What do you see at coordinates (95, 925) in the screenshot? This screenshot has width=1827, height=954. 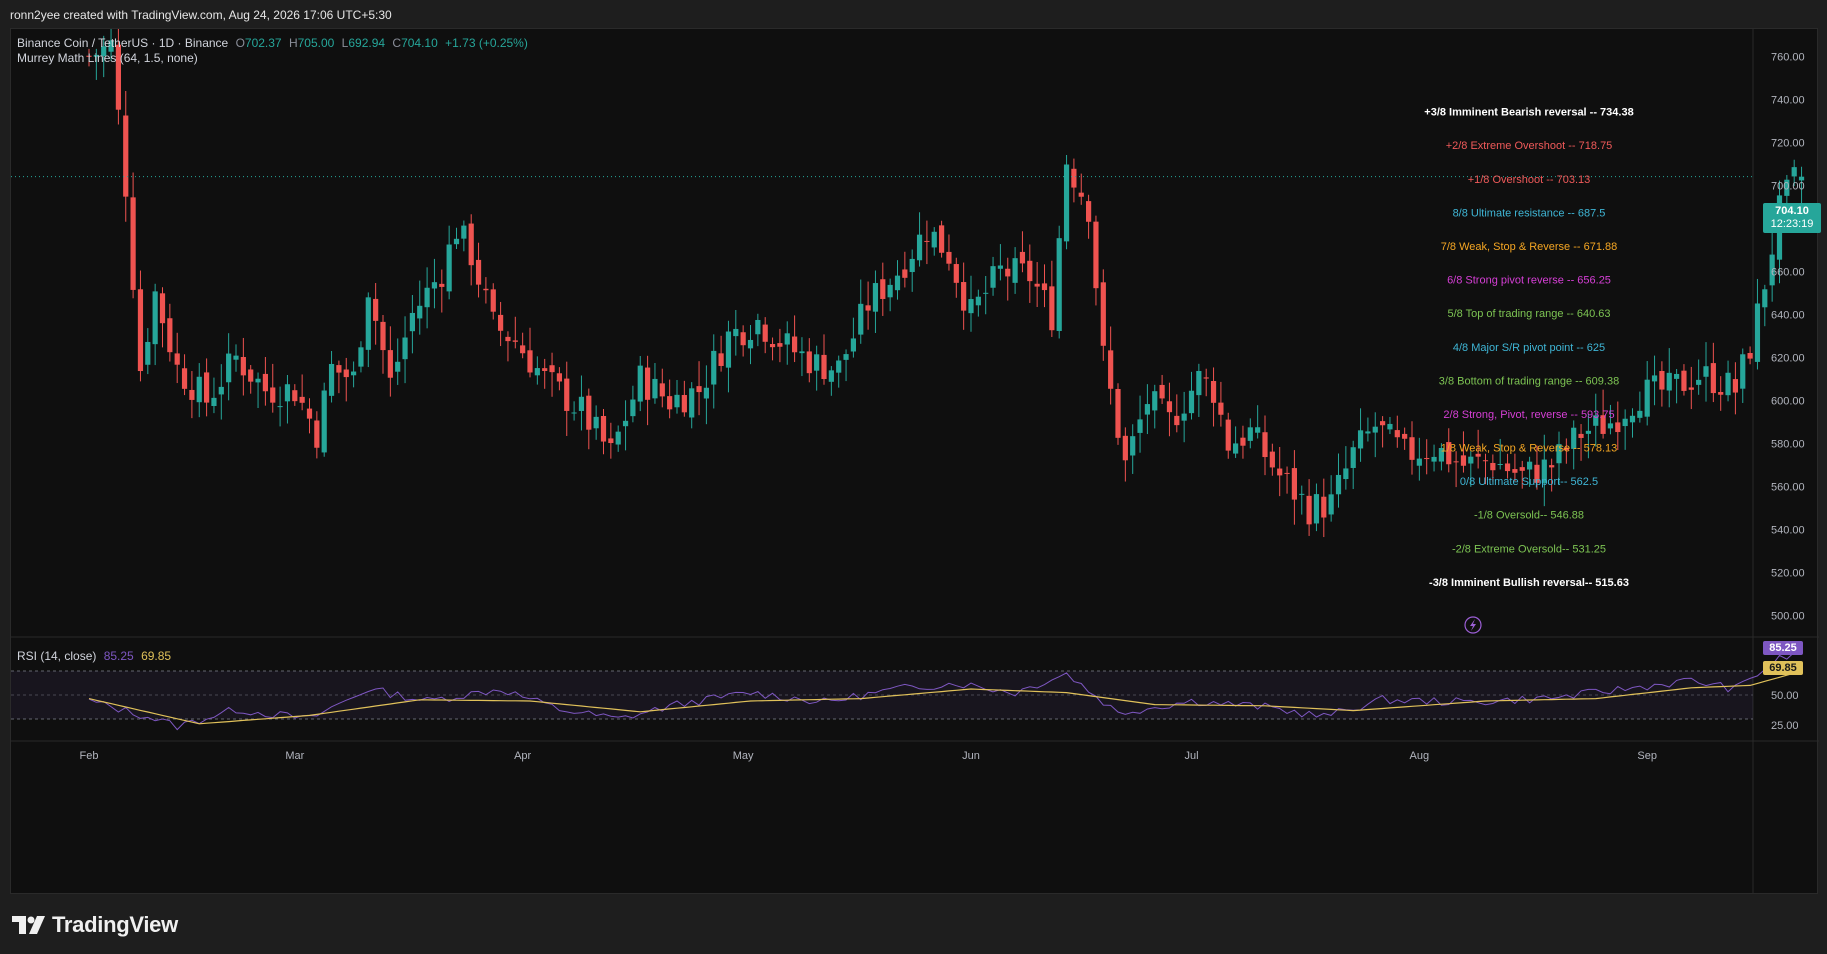 I see `tradingview-logo: TradingView` at bounding box center [95, 925].